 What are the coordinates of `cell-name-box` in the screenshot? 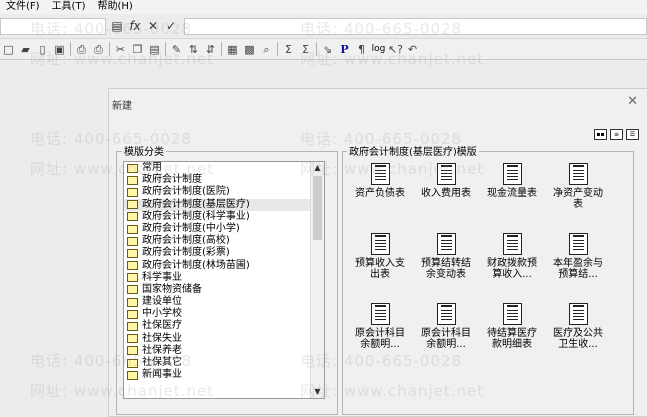 It's located at (53, 26).